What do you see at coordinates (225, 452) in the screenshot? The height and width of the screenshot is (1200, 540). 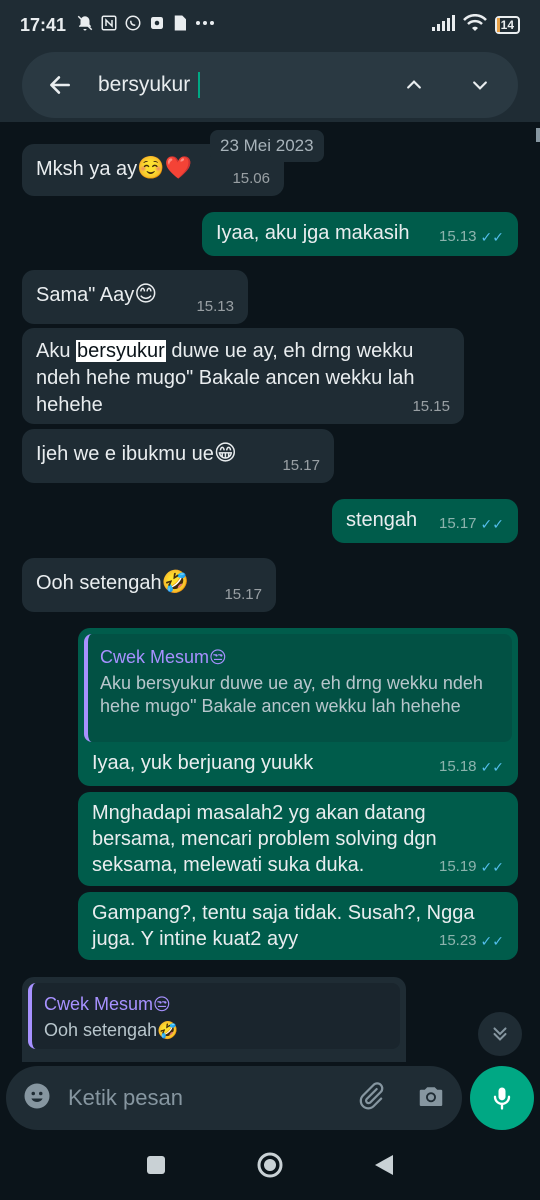 I see `message-emoji: 😁` at bounding box center [225, 452].